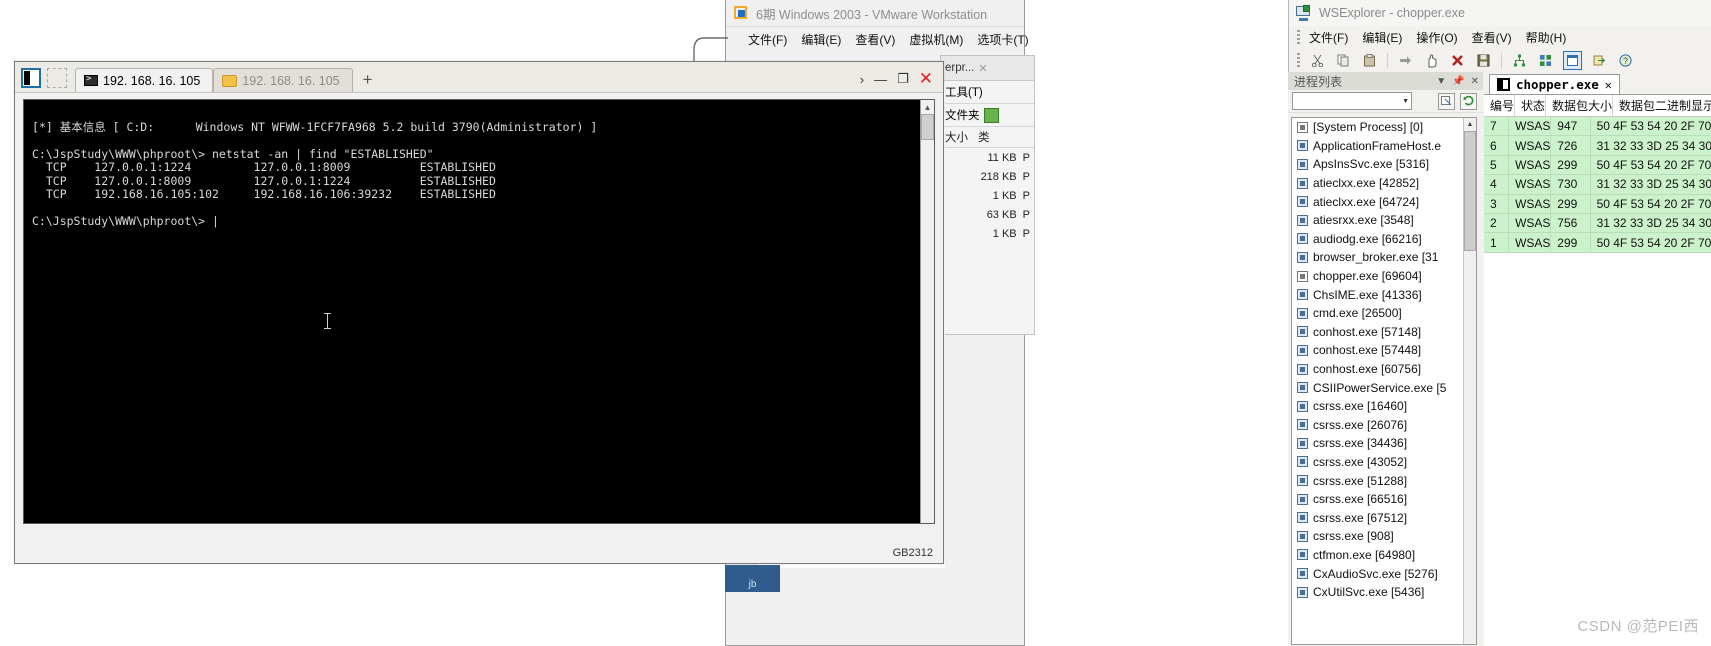  Describe the element at coordinates (1545, 60) in the screenshot. I see `grid-icon` at that location.